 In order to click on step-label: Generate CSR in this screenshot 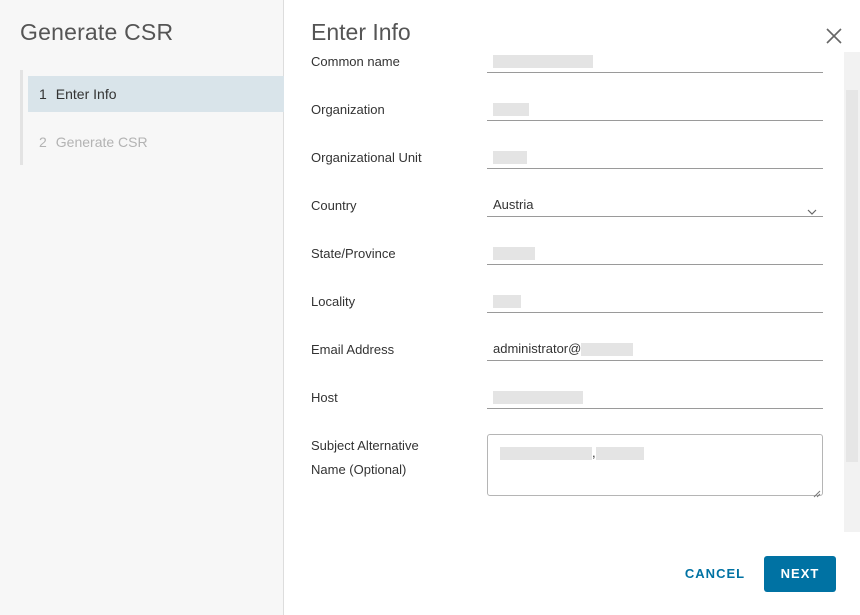, I will do `click(101, 142)`.